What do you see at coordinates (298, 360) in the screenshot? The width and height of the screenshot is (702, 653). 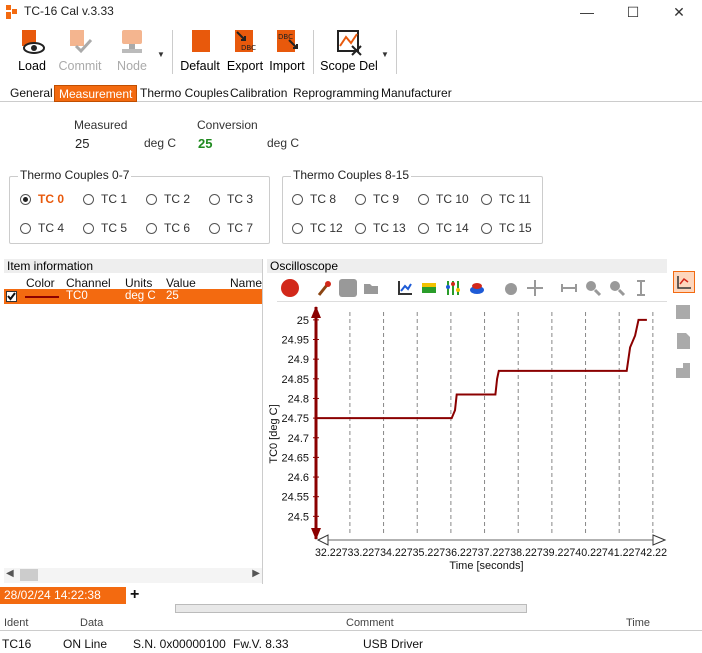 I see `y-tick-label: 24.9` at bounding box center [298, 360].